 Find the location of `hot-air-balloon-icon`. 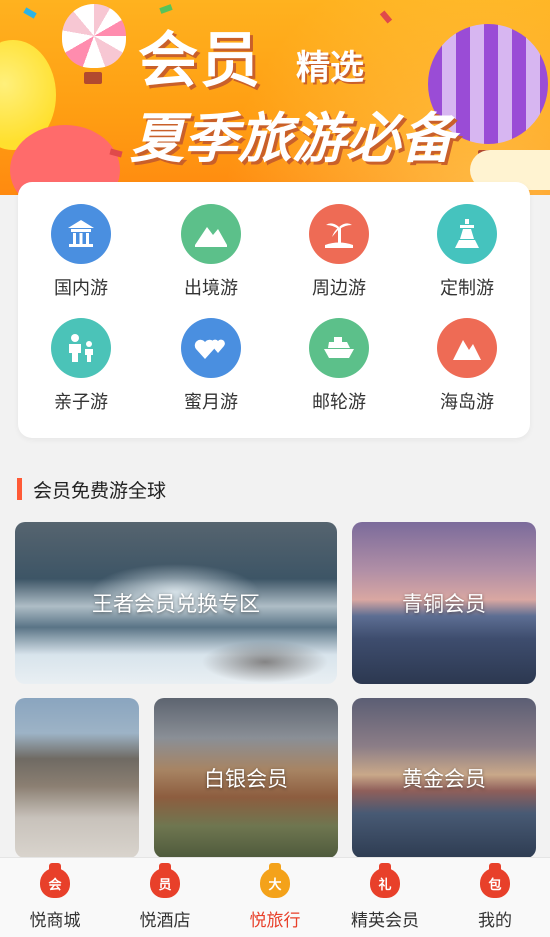

hot-air-balloon-icon is located at coordinates (94, 36).